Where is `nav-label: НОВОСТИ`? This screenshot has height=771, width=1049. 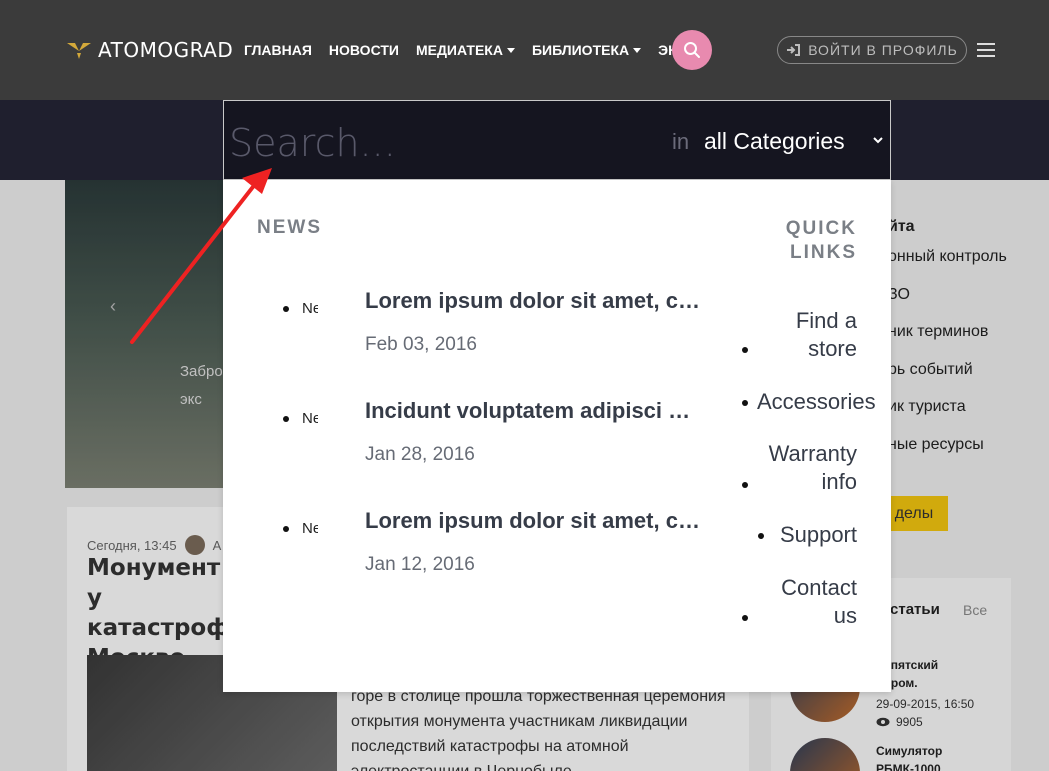
nav-label: НОВОСТИ is located at coordinates (363, 50).